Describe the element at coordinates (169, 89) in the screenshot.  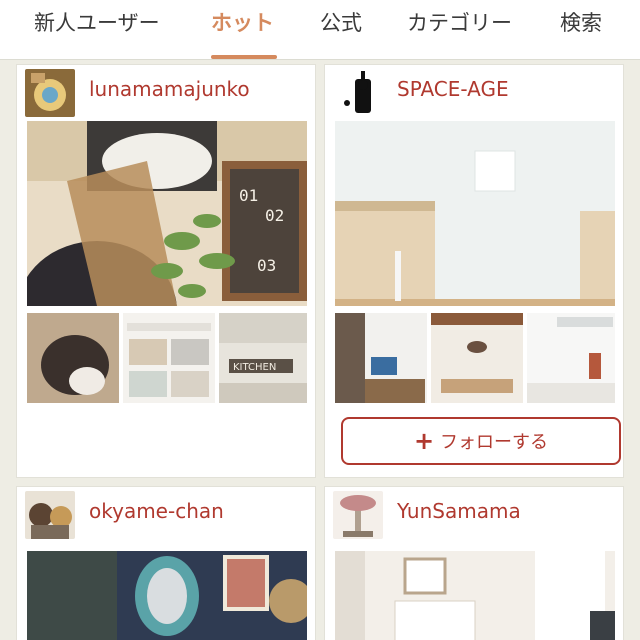
I see `username: lunamamajunko` at that location.